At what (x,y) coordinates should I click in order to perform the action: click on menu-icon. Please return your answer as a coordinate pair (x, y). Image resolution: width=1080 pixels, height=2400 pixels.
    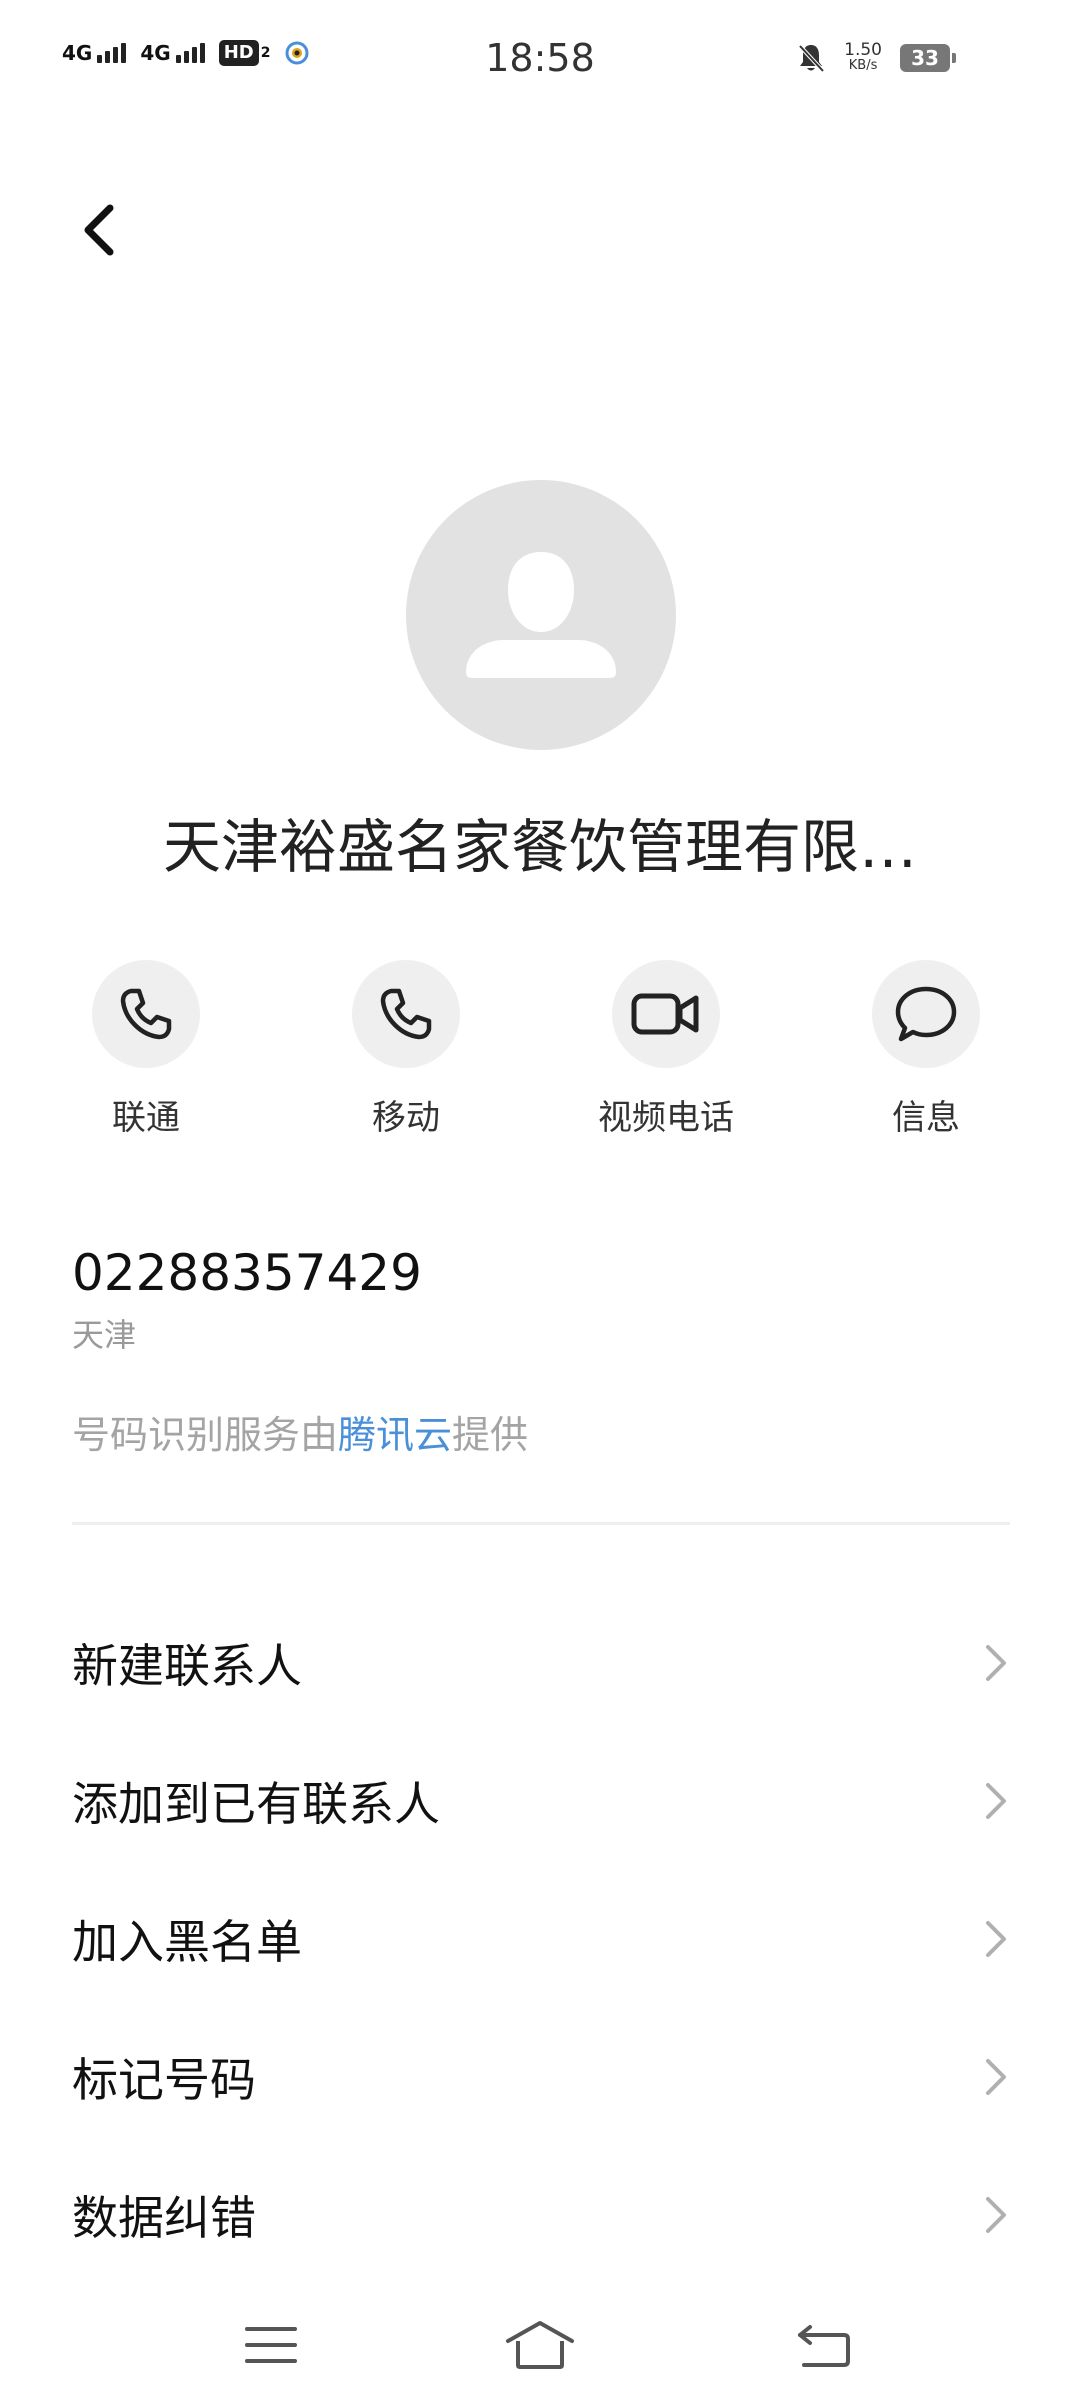
    Looking at the image, I should click on (271, 2345).